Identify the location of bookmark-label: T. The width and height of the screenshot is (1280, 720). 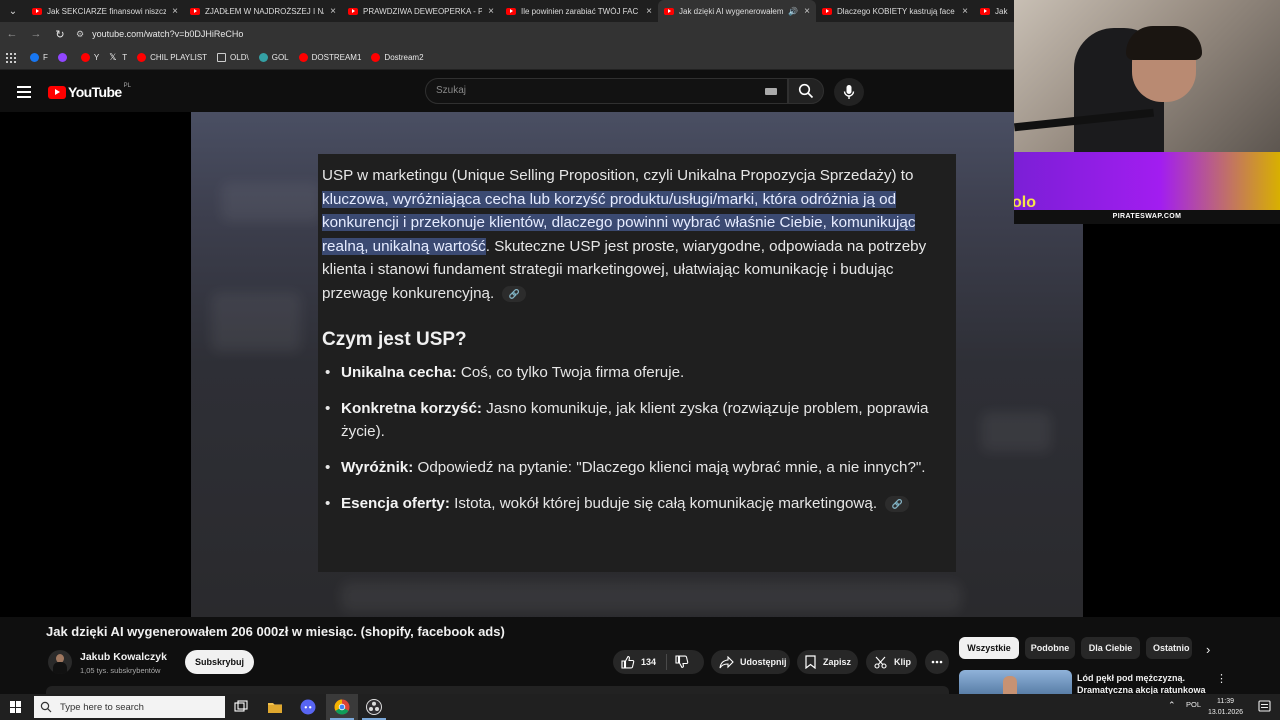
(125, 57).